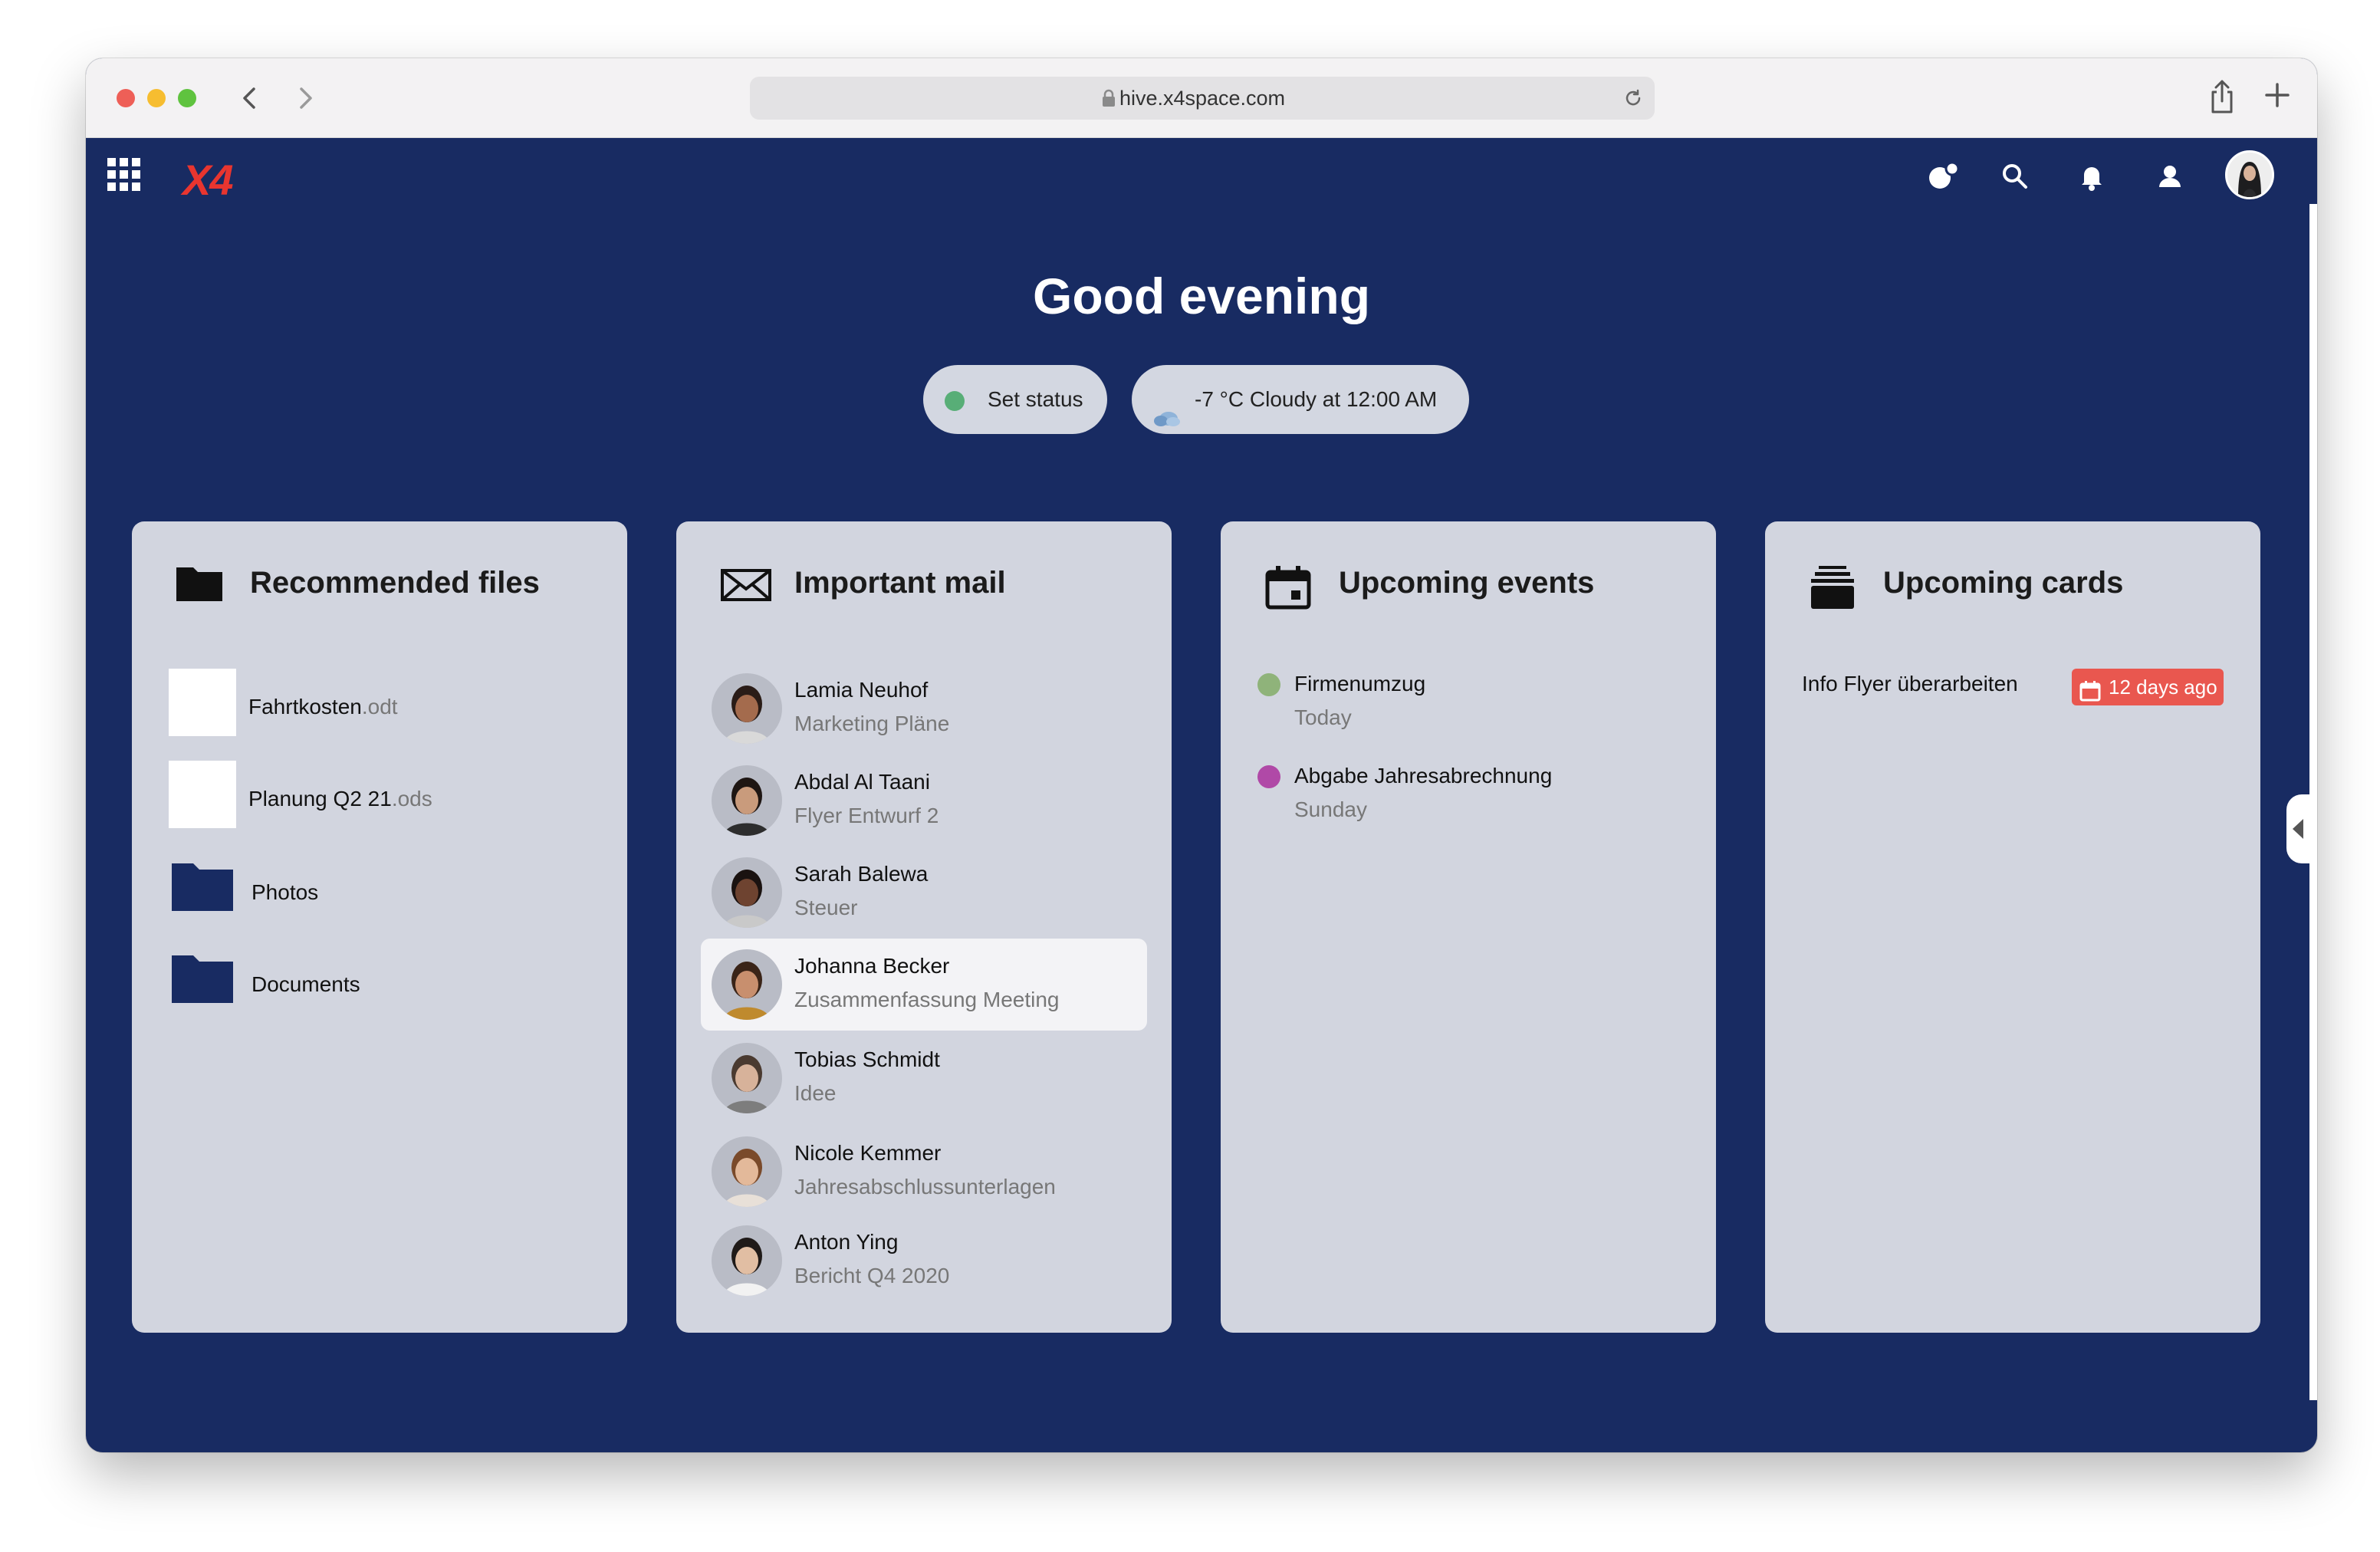 Image resolution: width=2380 pixels, height=1552 pixels. Describe the element at coordinates (2090, 694) in the screenshot. I see `calendar-small-icon` at that location.